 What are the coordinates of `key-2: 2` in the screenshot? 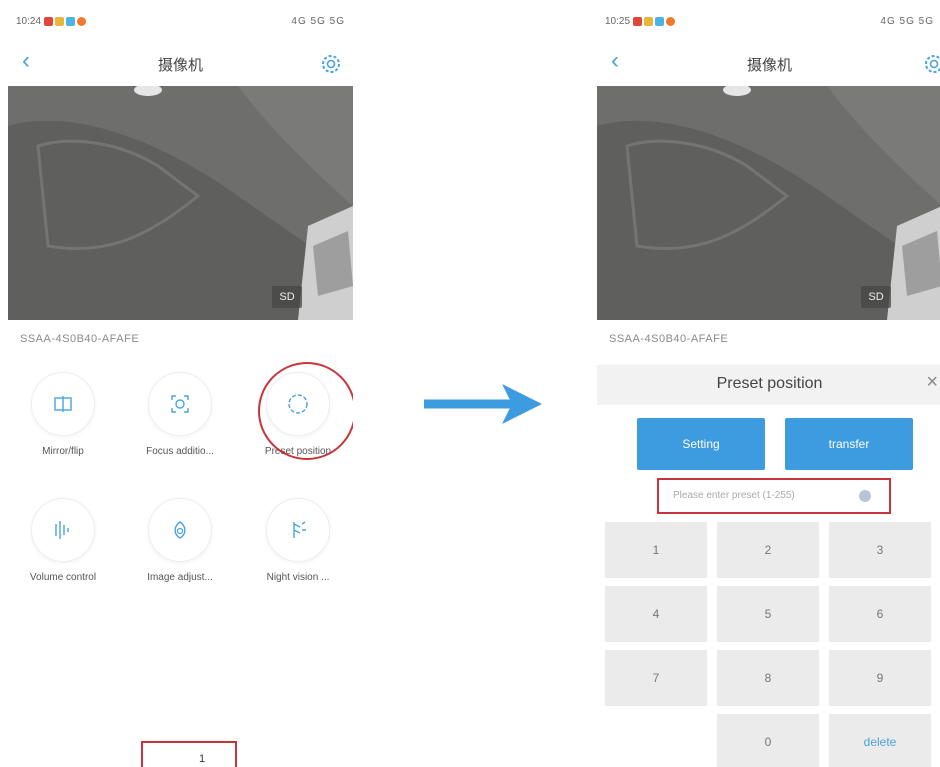 It's located at (768, 550).